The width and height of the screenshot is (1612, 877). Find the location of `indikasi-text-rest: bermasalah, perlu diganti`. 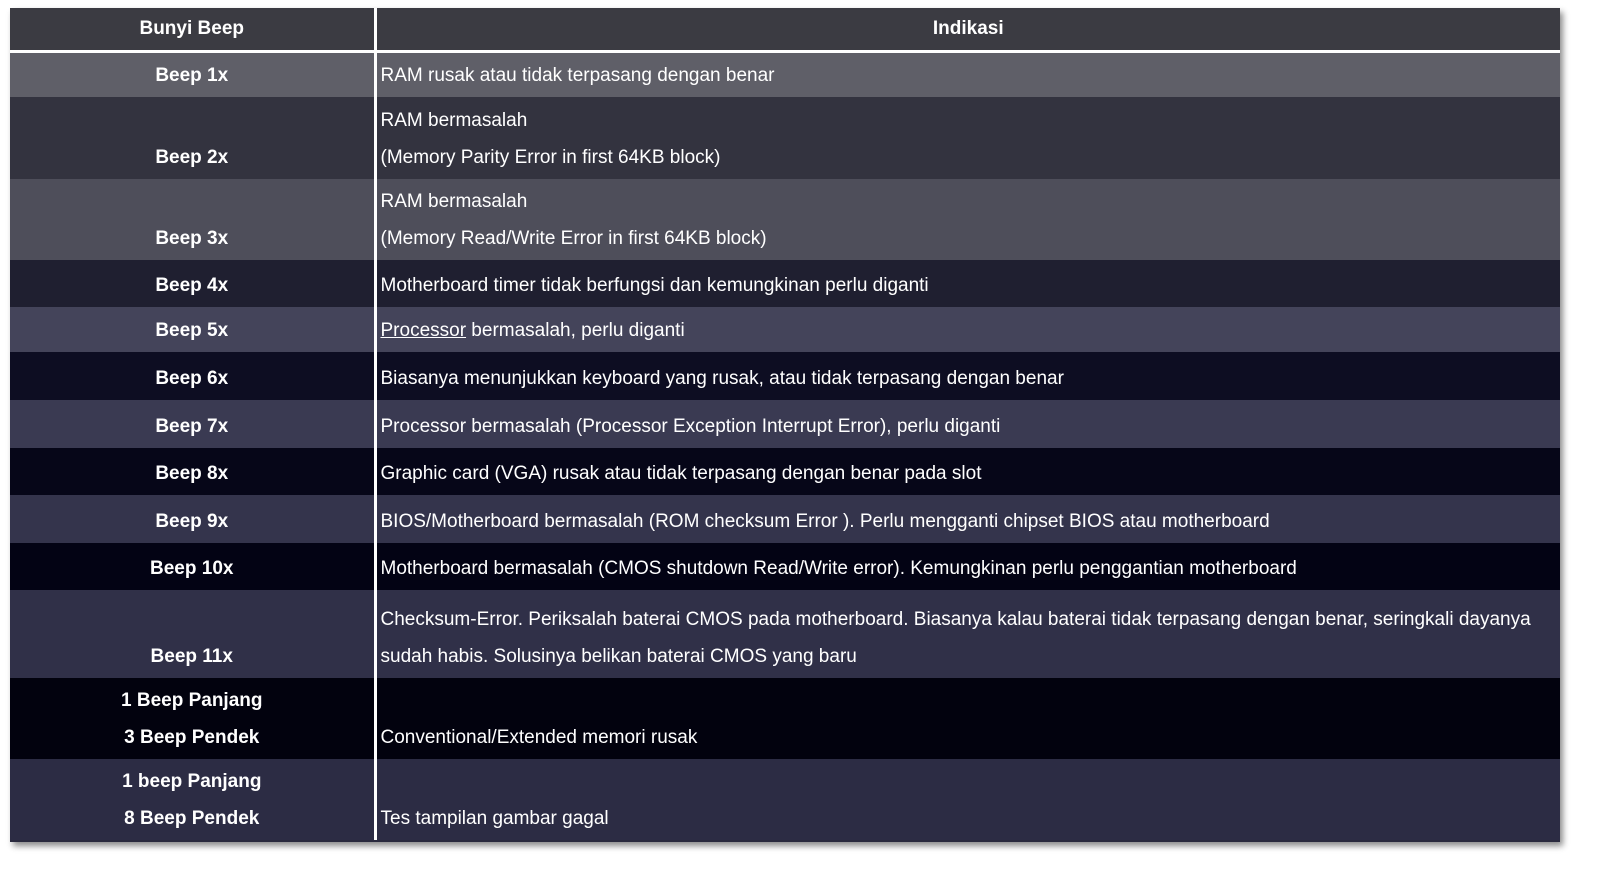

indikasi-text-rest: bermasalah, perlu diganti is located at coordinates (575, 330).